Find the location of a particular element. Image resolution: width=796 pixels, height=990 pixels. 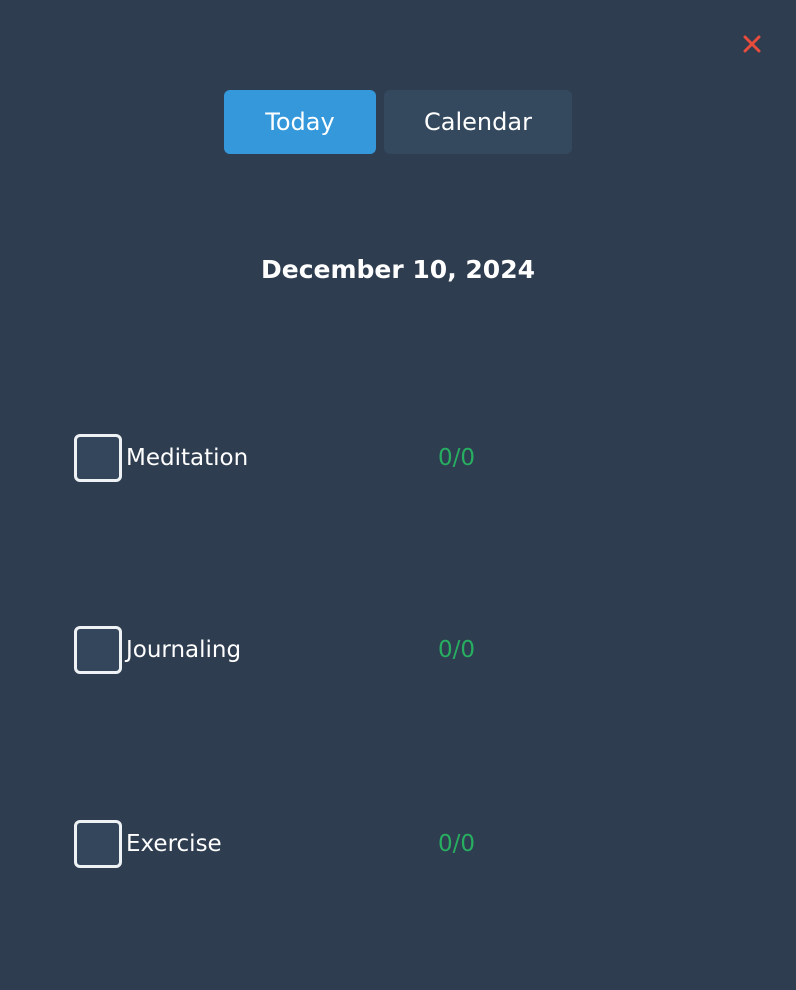

habit-row: Exercise 0/0 is located at coordinates (374, 844).